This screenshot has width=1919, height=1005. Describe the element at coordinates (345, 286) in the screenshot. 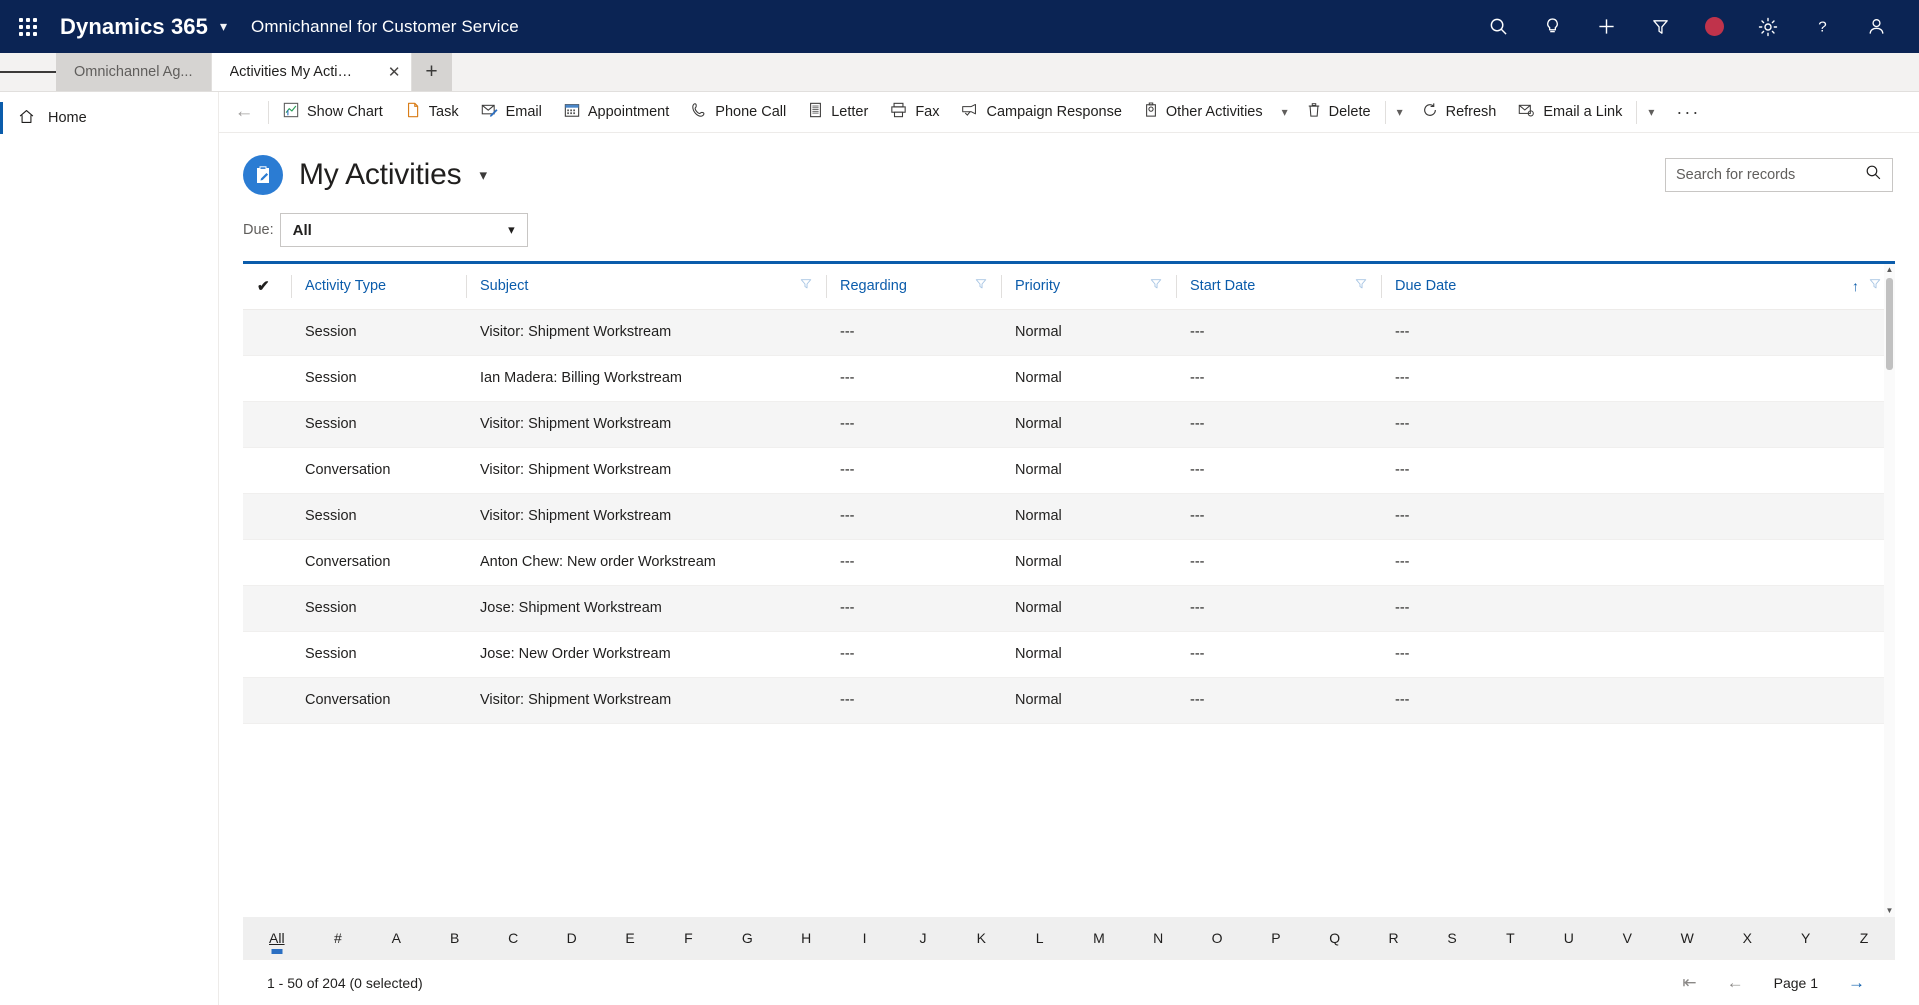

I see `column-label: Activity Type` at that location.